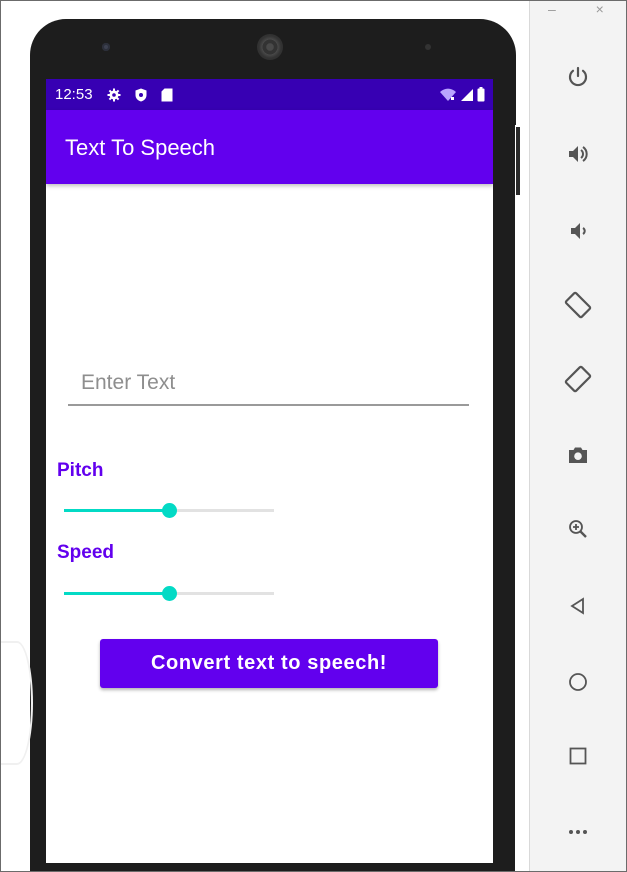 This screenshot has width=627, height=872. Describe the element at coordinates (578, 682) in the screenshot. I see `home-icon` at that location.